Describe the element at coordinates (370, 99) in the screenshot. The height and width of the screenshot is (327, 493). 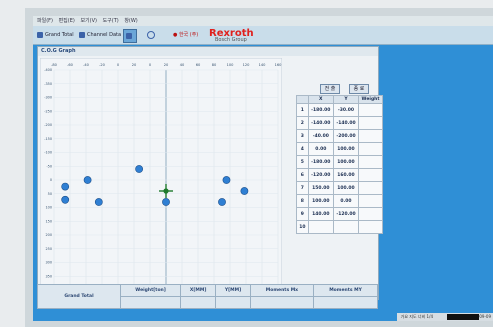
I see `col-weight: Weight` at that location.